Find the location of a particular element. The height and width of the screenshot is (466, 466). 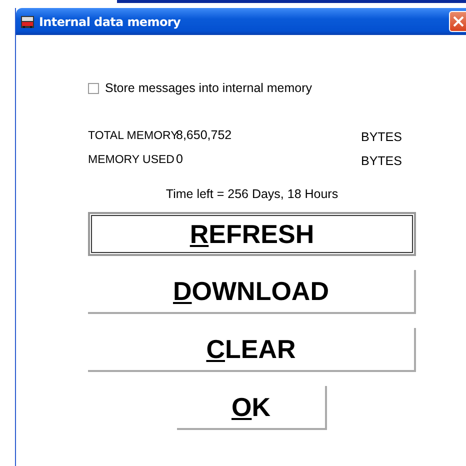

close-button is located at coordinates (457, 21).